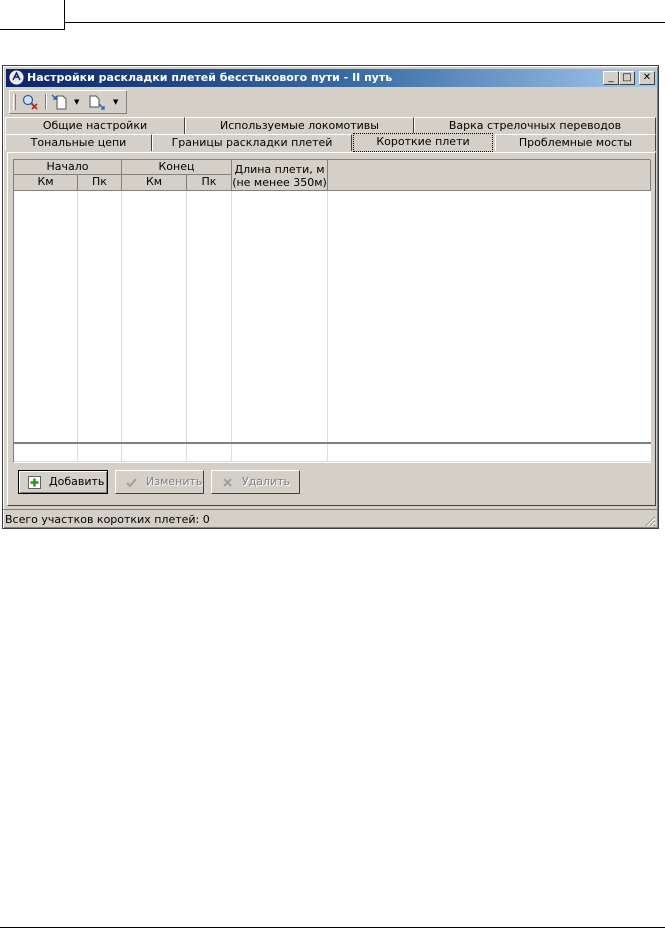 This screenshot has height=931, width=665. Describe the element at coordinates (252, 142) in the screenshot. I see `tab-layout-boundaries: Границы раскладки плетей` at that location.